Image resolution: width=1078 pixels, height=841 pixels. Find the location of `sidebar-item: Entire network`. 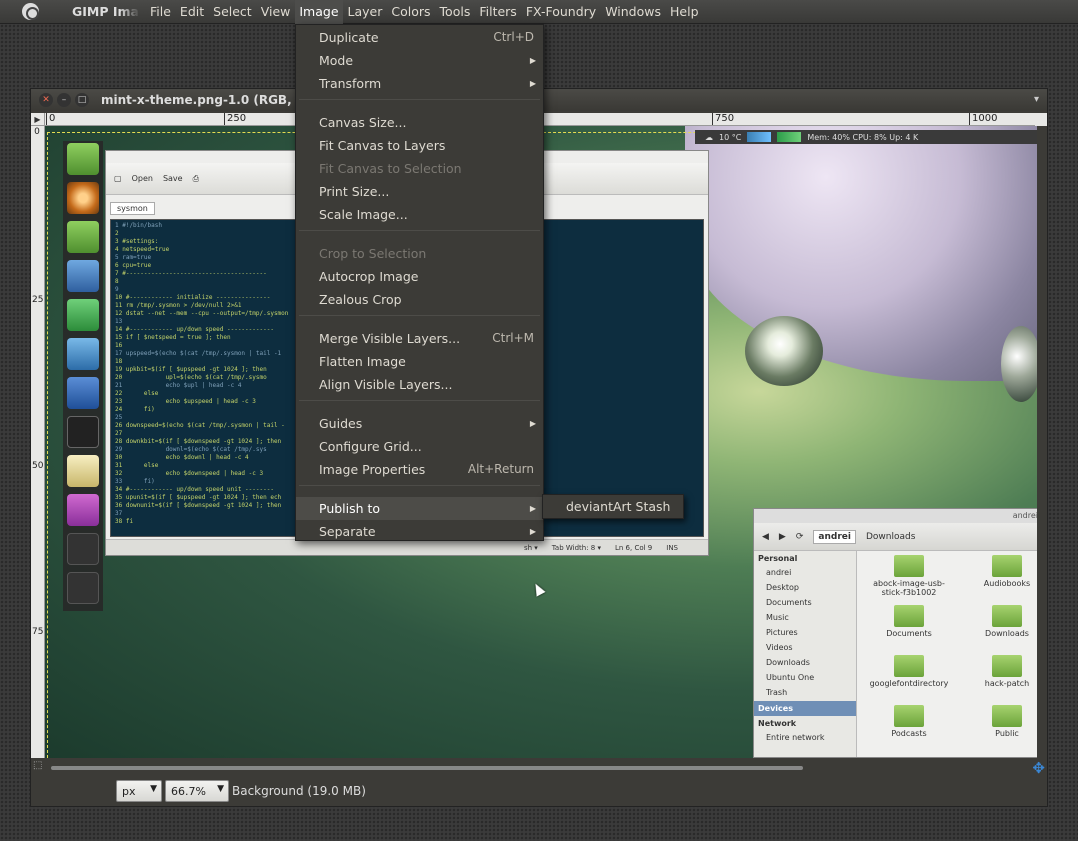

sidebar-item: Entire network is located at coordinates (795, 737).